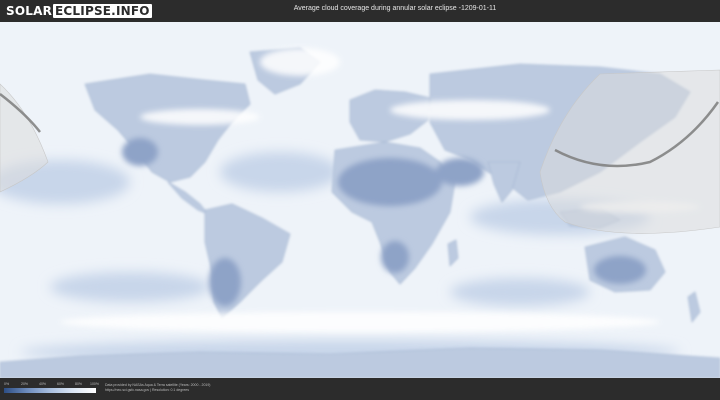 The height and width of the screenshot is (400, 720). I want to click on cloud-coverage-legend-bar, so click(50, 390).